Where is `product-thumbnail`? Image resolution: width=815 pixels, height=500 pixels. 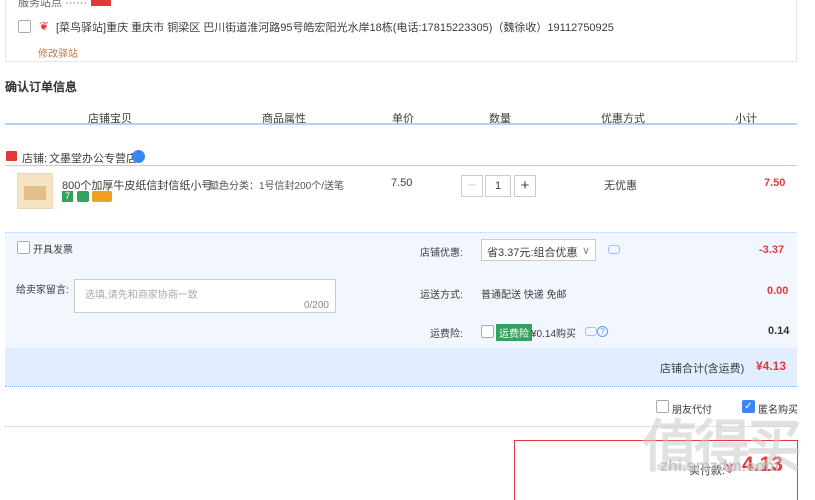
product-thumbnail is located at coordinates (35, 191).